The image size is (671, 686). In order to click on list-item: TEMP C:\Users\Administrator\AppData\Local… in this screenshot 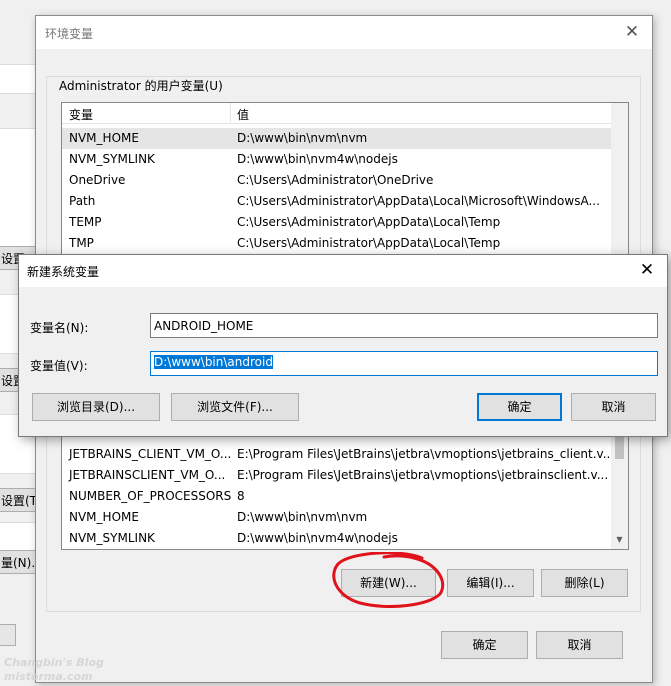, I will do `click(336, 222)`.